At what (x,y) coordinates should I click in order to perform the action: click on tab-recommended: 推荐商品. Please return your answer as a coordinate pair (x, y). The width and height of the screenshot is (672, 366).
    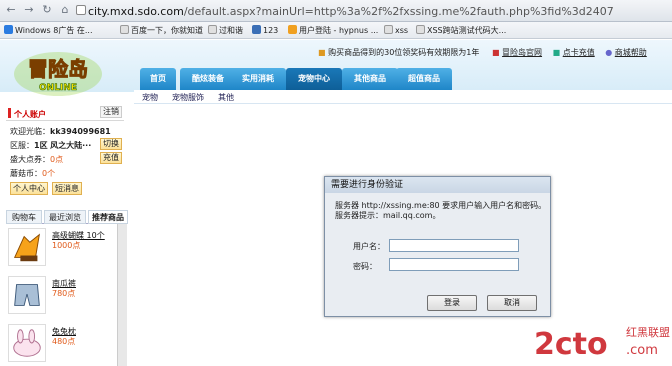
    Looking at the image, I should click on (108, 217).